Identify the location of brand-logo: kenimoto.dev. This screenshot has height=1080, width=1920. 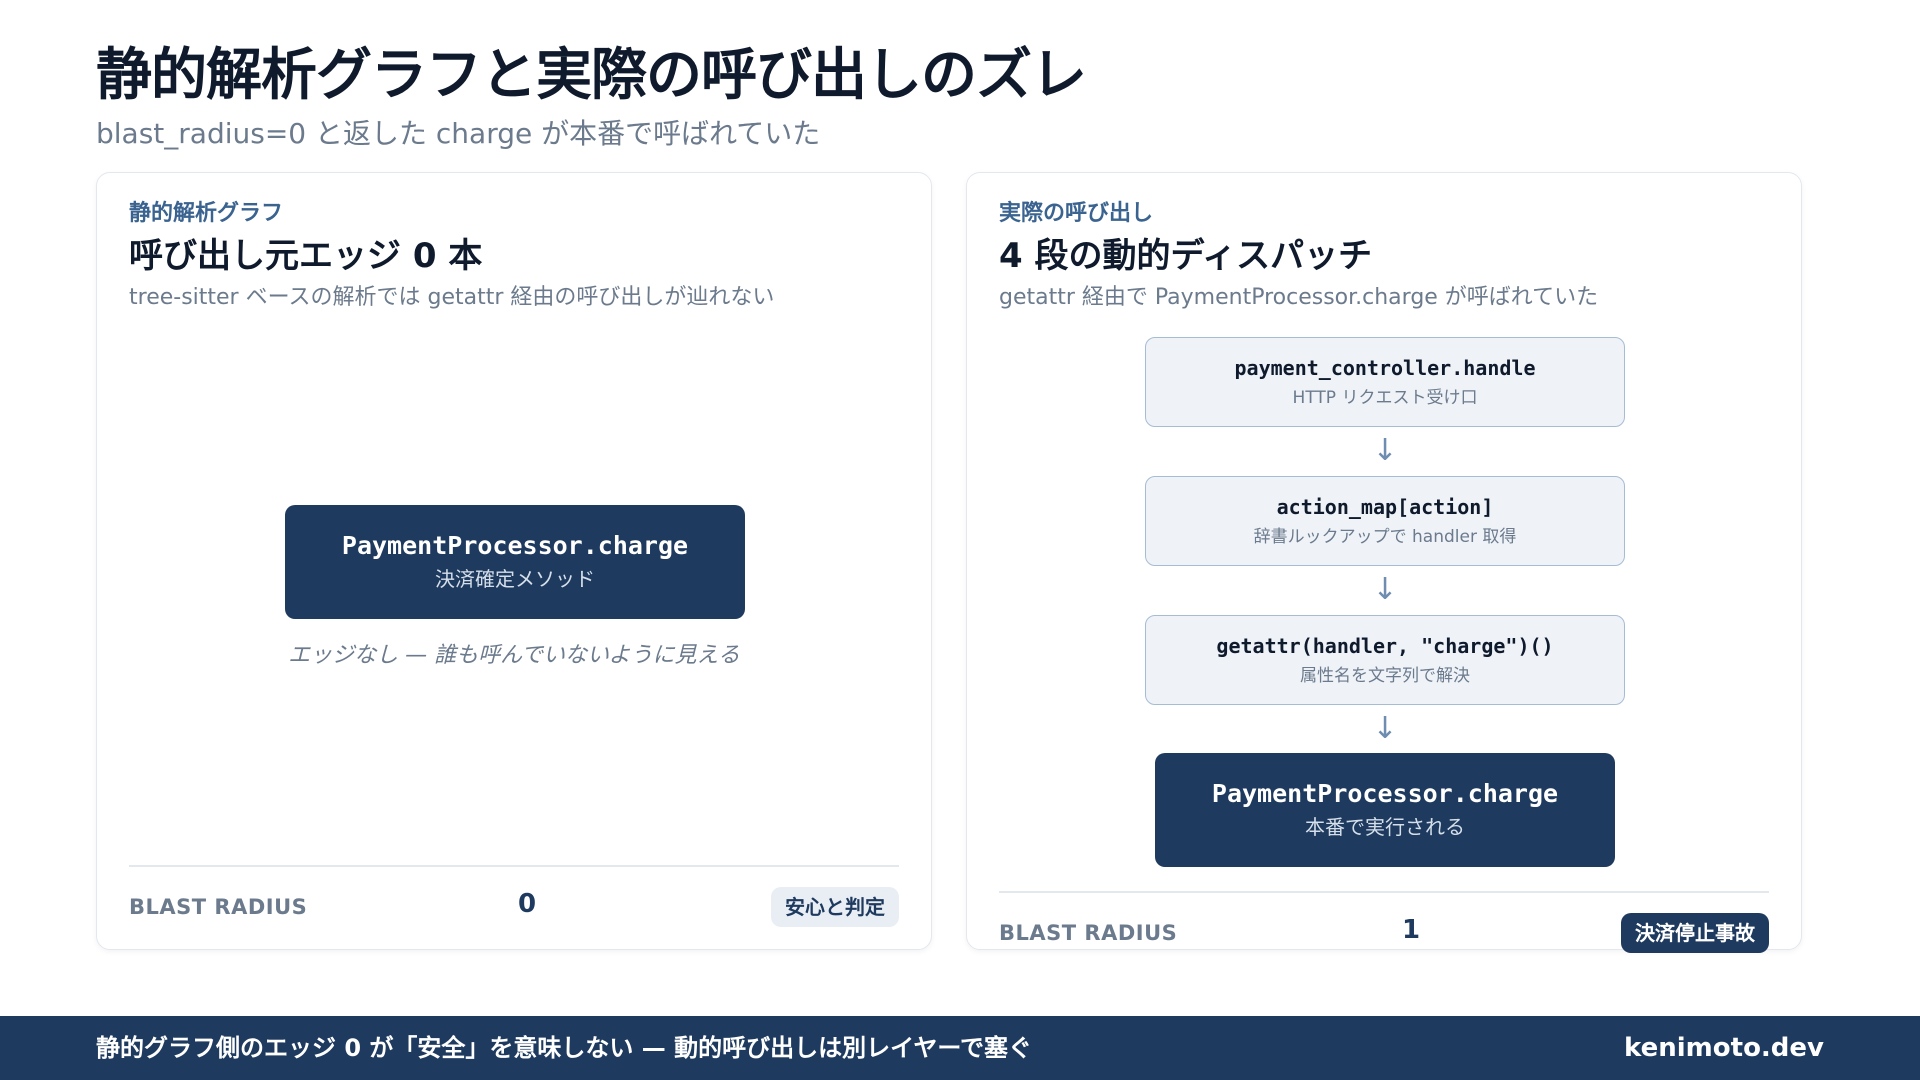
(1724, 1048).